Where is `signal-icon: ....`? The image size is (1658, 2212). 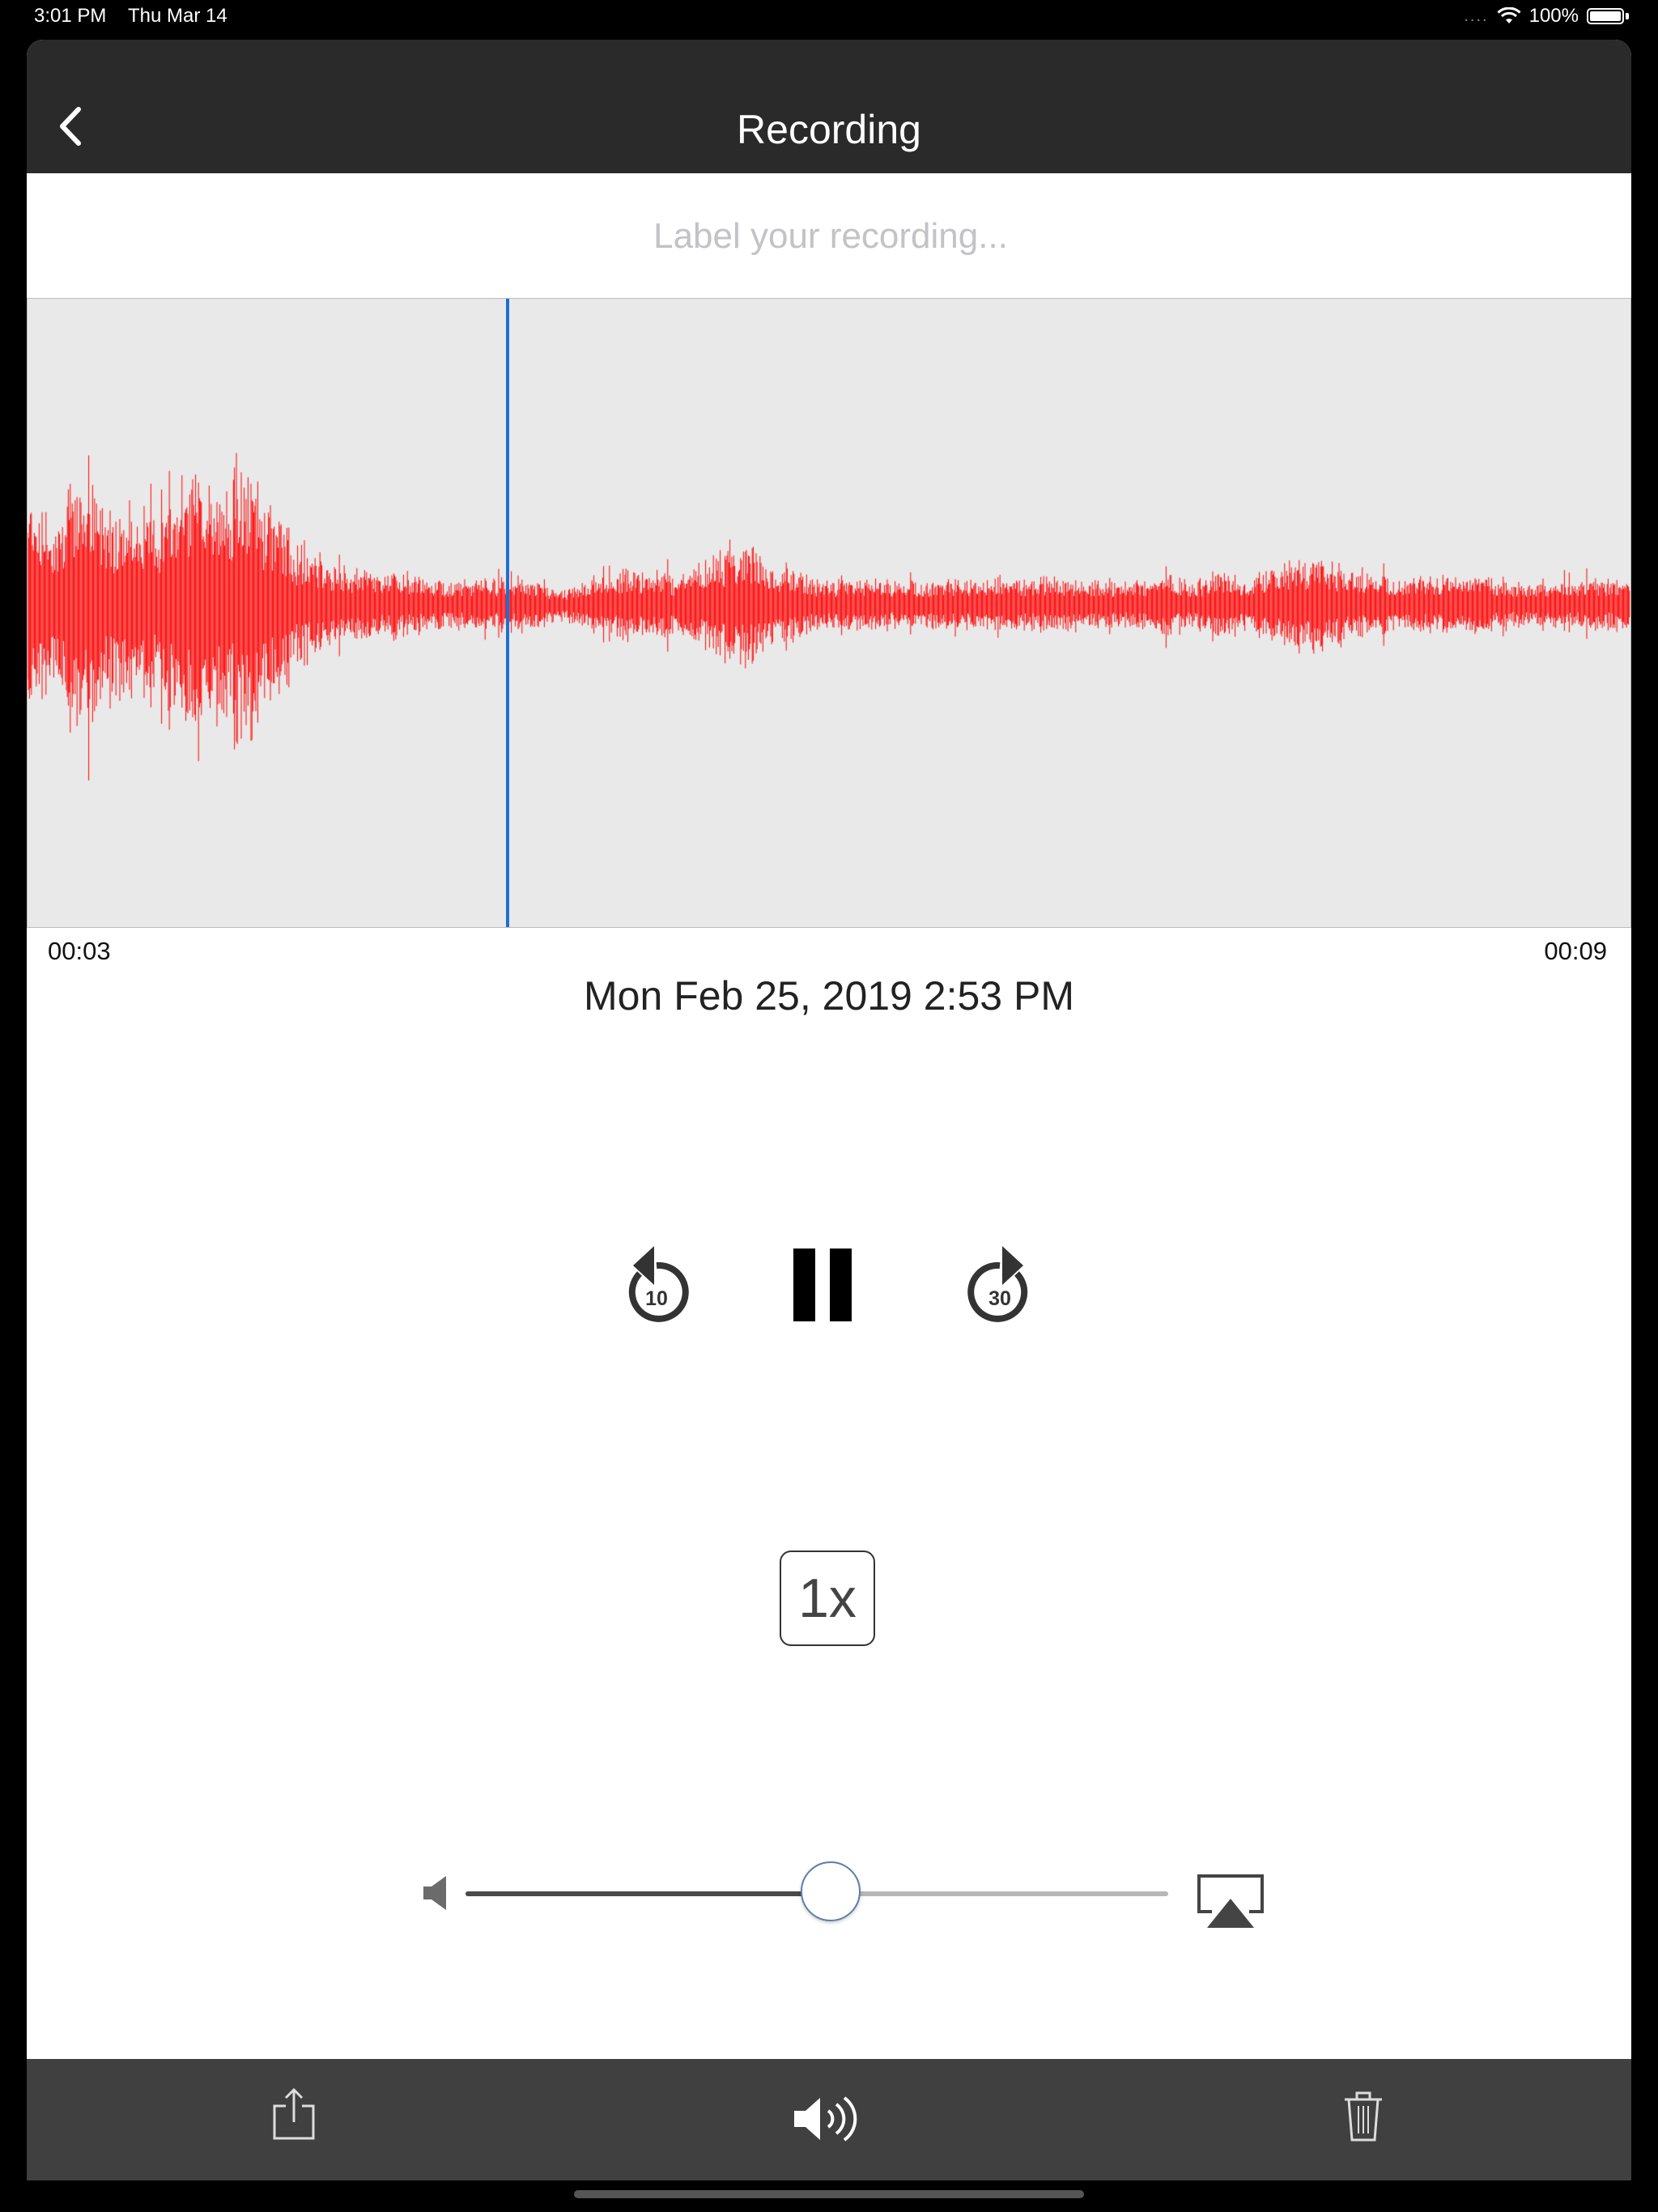
signal-icon: .... is located at coordinates (1476, 16).